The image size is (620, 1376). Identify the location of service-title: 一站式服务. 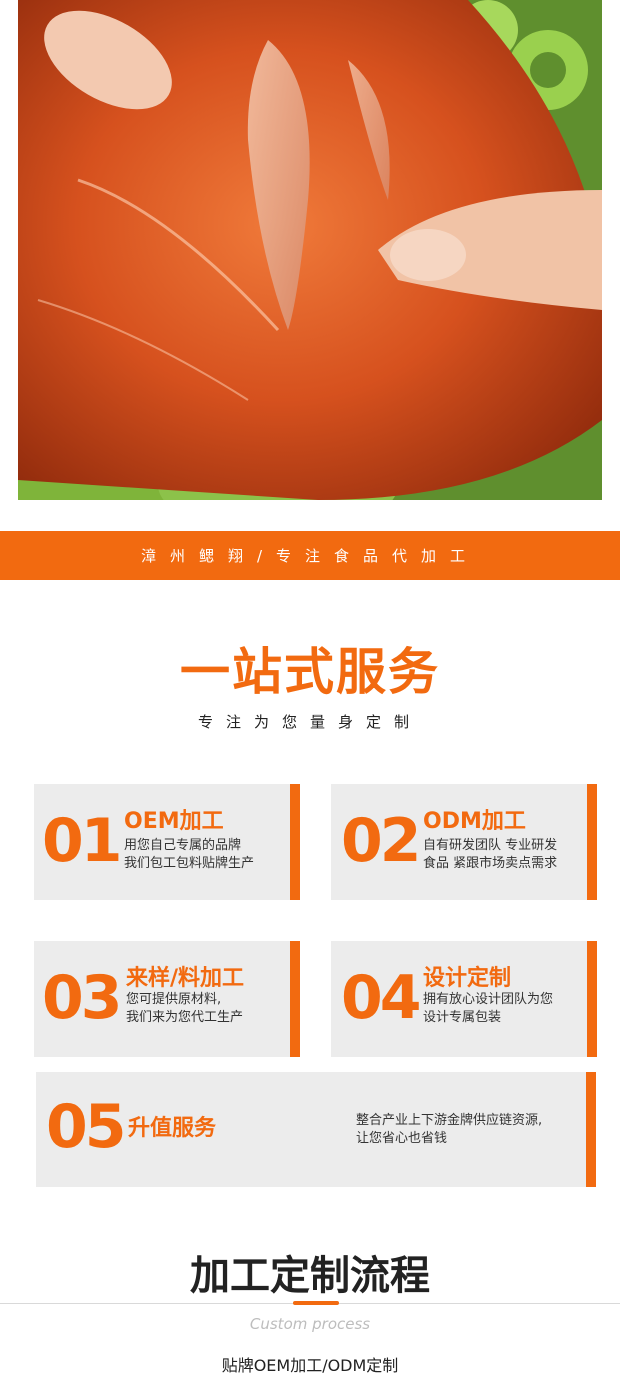
(310, 672).